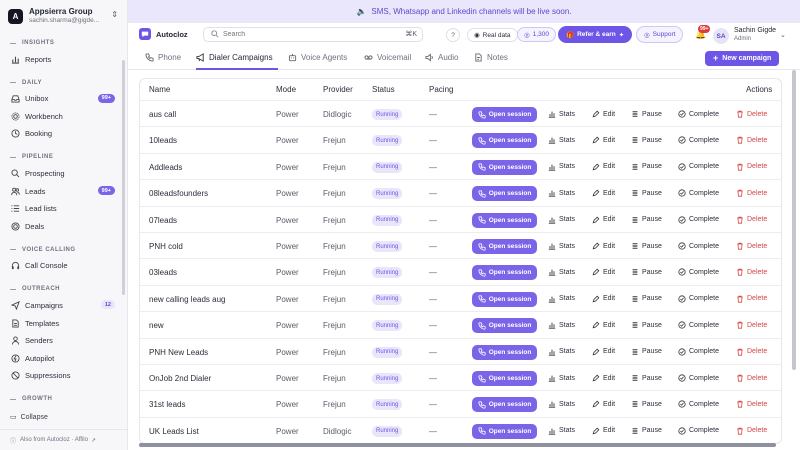 The image size is (800, 450). Describe the element at coordinates (123, 177) in the screenshot. I see `sidebar-scrollbar` at that location.